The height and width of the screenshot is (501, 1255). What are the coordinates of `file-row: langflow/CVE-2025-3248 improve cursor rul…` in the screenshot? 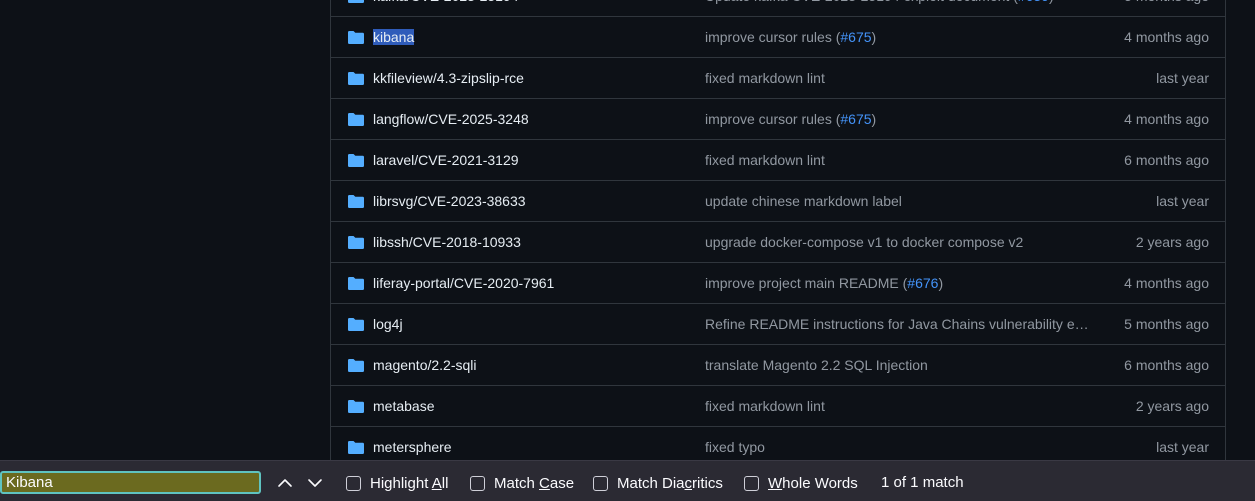 It's located at (778, 119).